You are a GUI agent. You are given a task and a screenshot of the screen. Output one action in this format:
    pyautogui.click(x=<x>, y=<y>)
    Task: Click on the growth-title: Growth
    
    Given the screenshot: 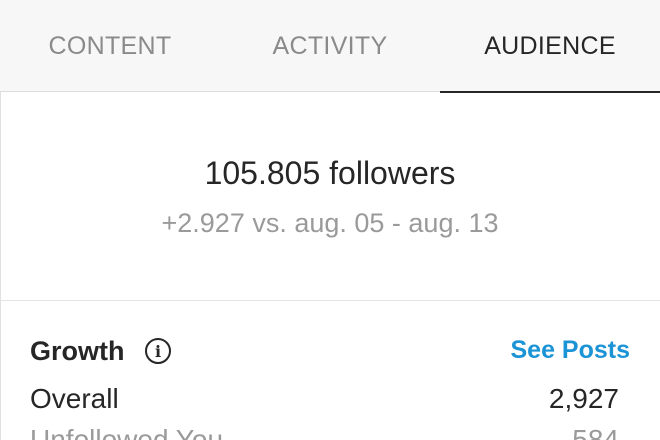 What is the action you would take?
    pyautogui.click(x=77, y=351)
    